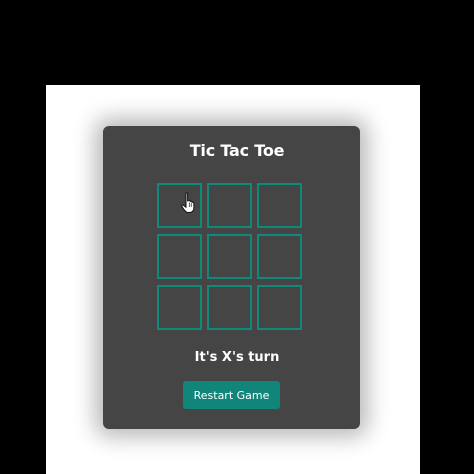  I want to click on game-board, so click(230, 256).